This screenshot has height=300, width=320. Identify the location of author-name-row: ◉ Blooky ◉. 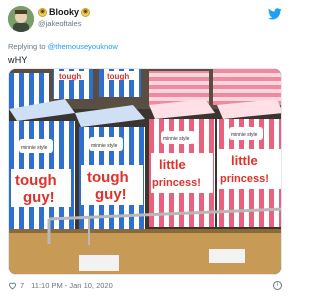
(64, 12).